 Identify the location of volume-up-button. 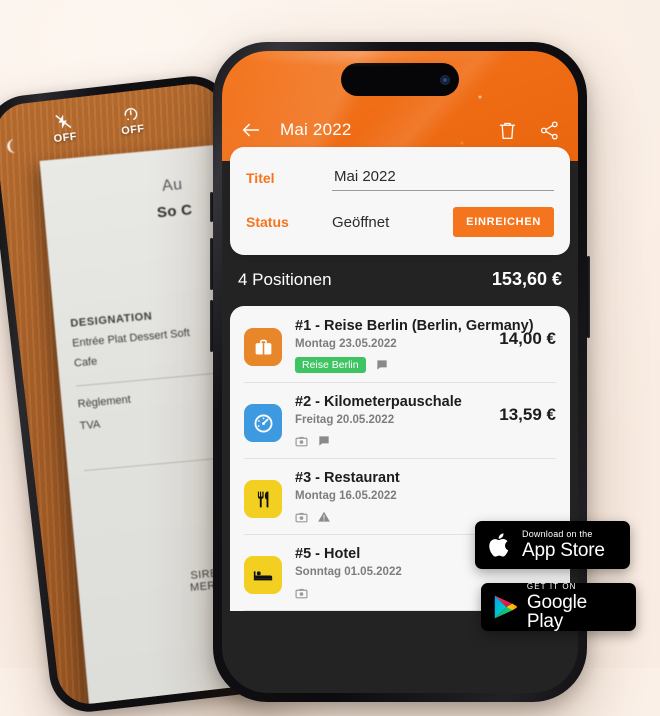
(211, 264).